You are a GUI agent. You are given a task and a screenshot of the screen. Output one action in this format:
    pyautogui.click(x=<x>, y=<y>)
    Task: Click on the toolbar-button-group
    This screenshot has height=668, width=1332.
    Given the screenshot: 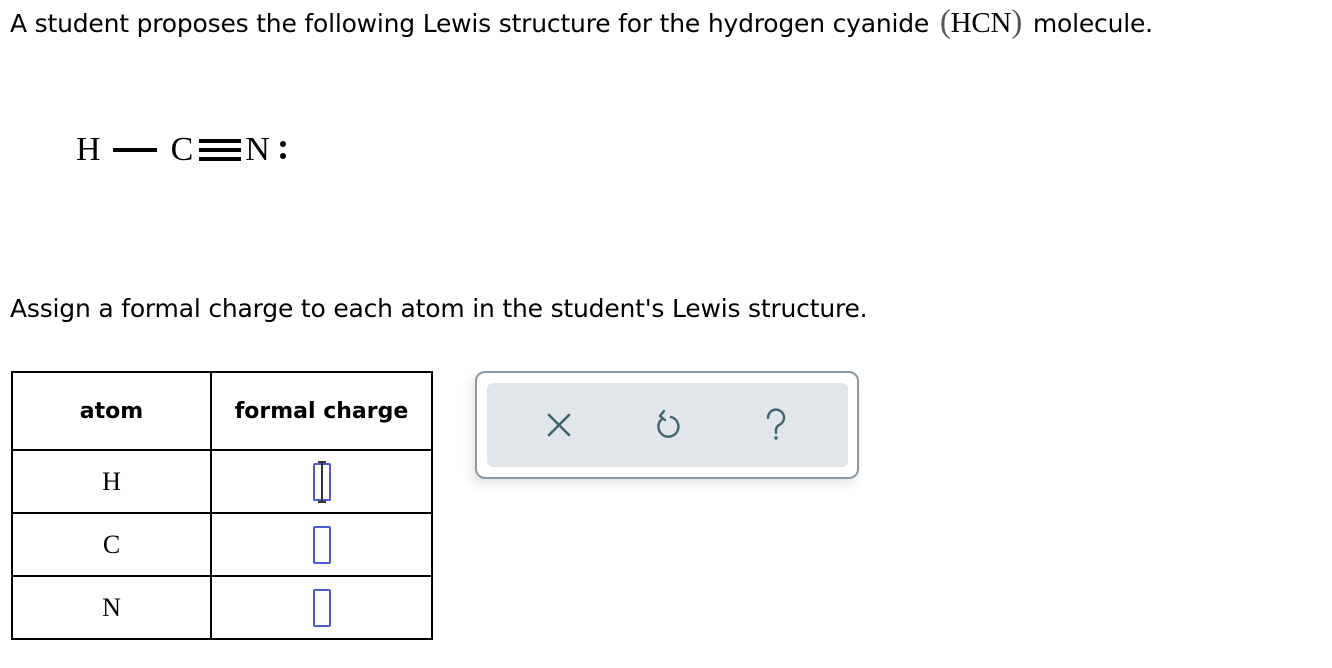 What is the action you would take?
    pyautogui.click(x=667, y=425)
    